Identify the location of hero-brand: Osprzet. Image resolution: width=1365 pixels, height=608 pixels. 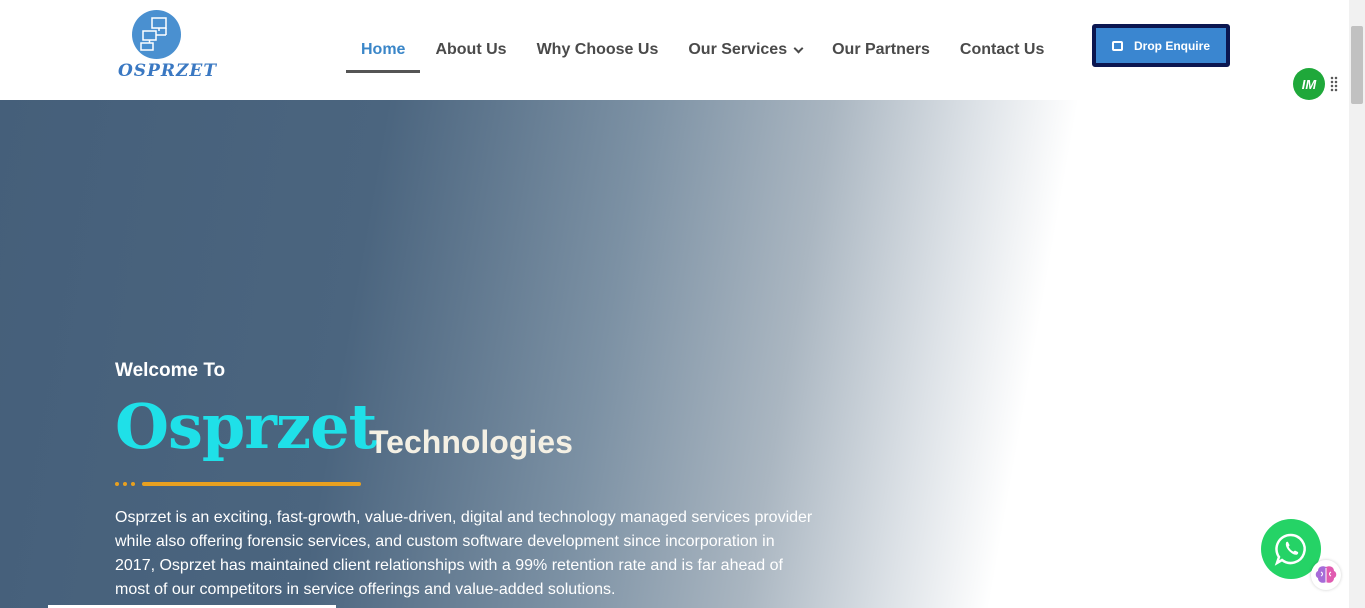
(246, 426).